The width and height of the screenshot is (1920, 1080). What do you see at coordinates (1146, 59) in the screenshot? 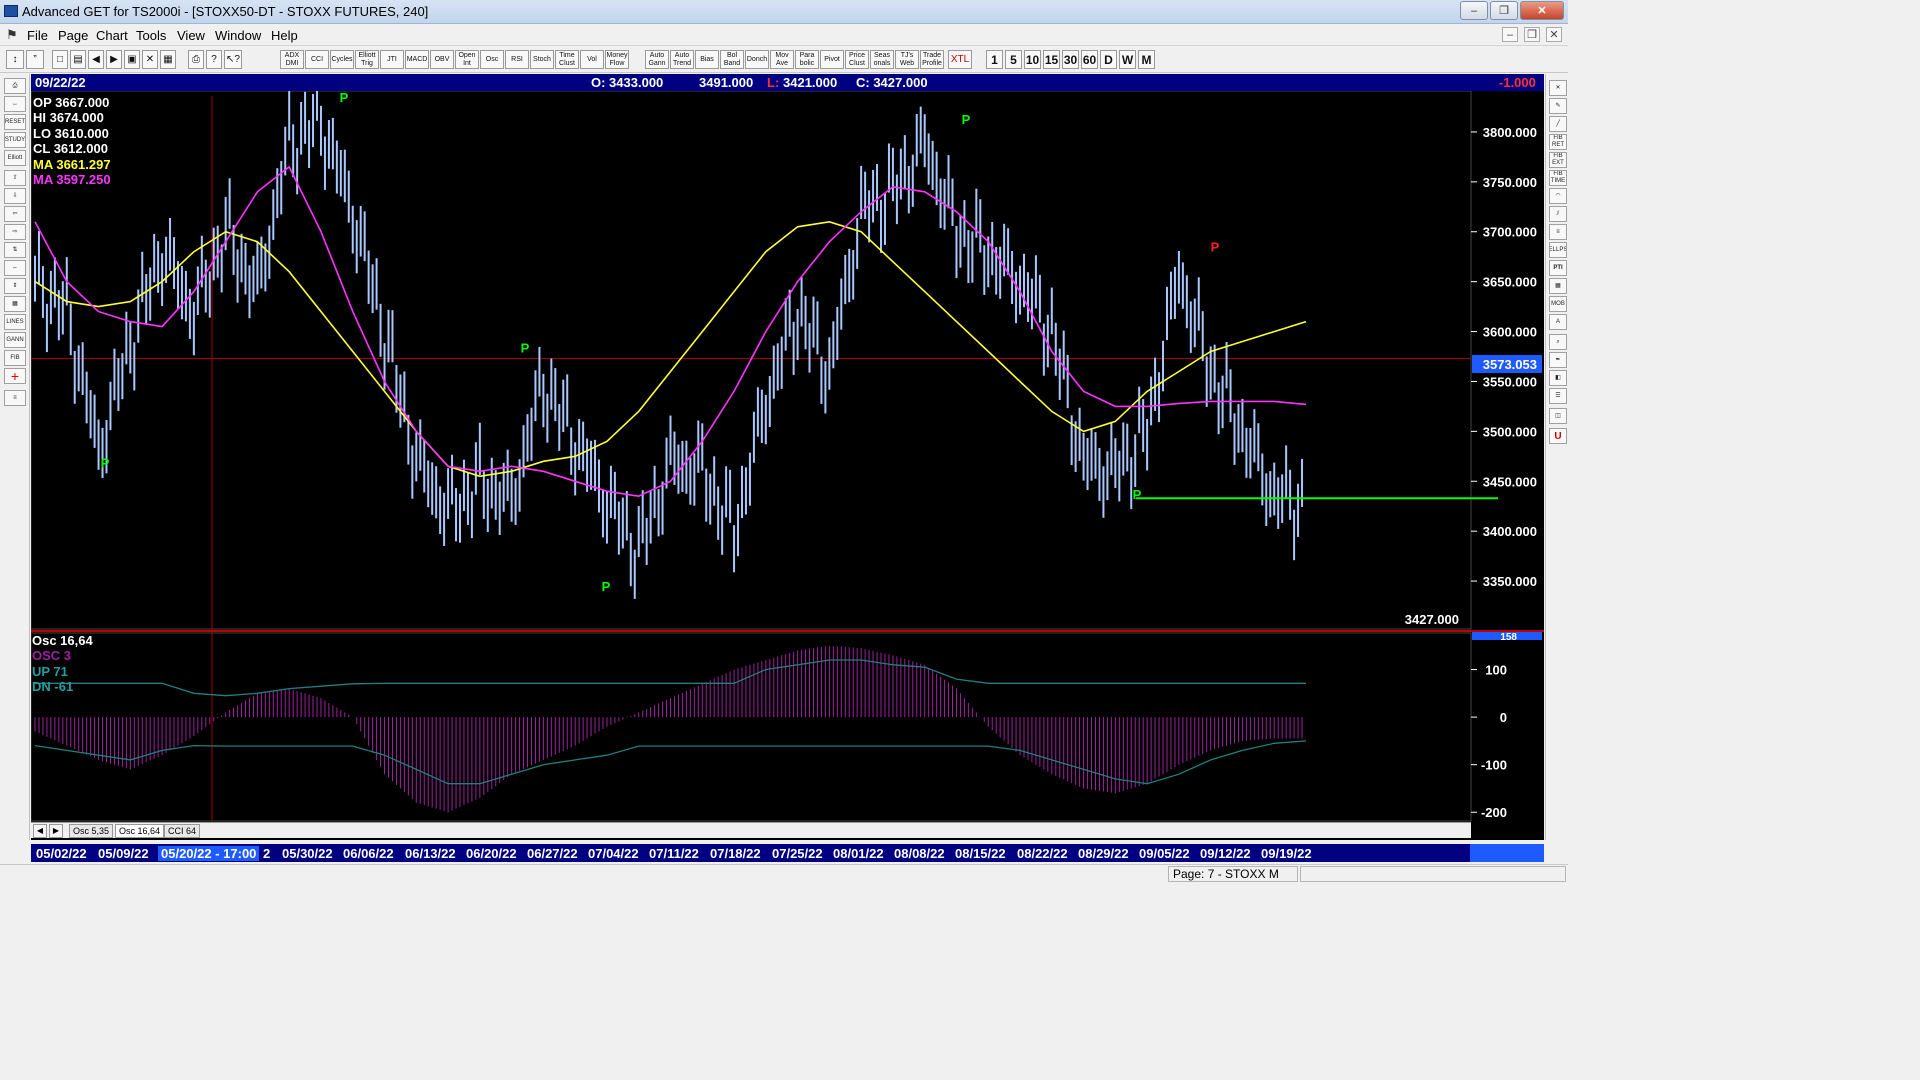
I see `timeframe-m: M` at bounding box center [1146, 59].